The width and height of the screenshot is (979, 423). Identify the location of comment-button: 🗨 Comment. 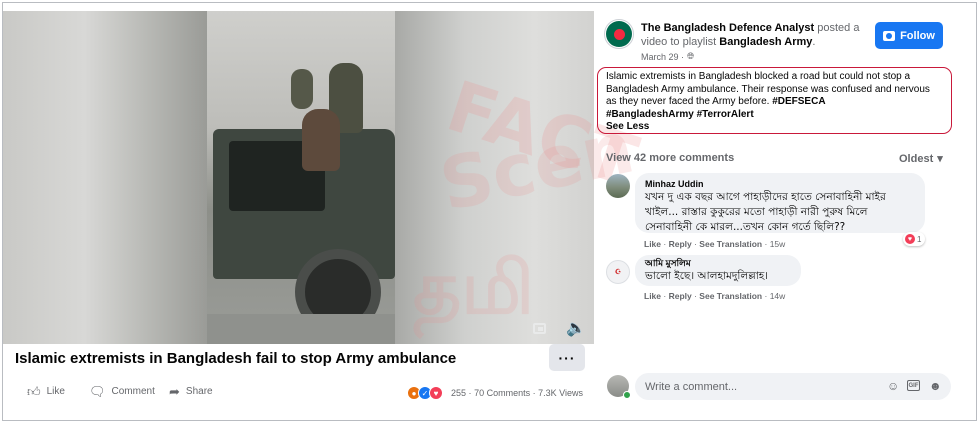
(122, 391).